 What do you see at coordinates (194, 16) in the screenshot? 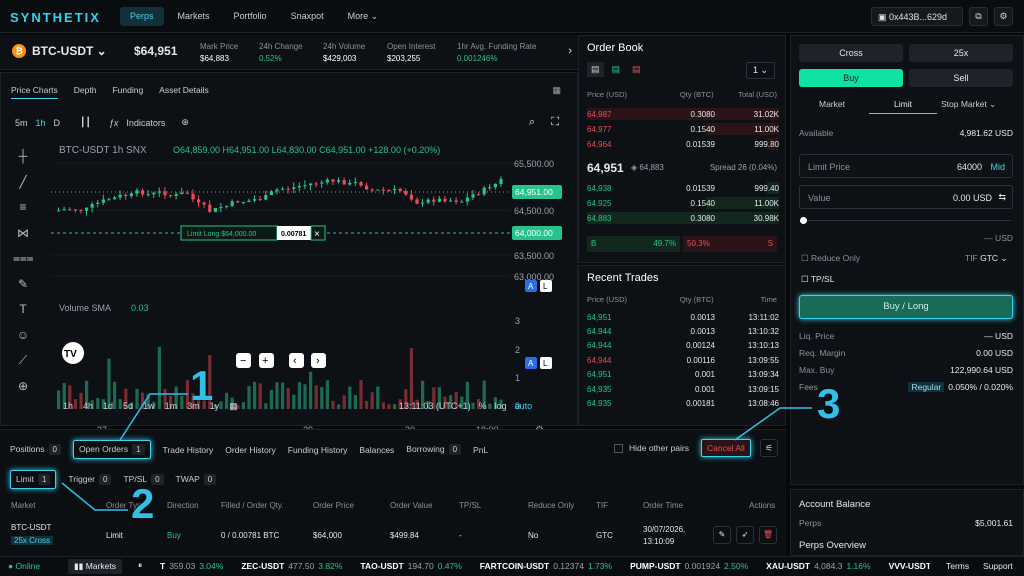
I see `nav-markets: Markets` at bounding box center [194, 16].